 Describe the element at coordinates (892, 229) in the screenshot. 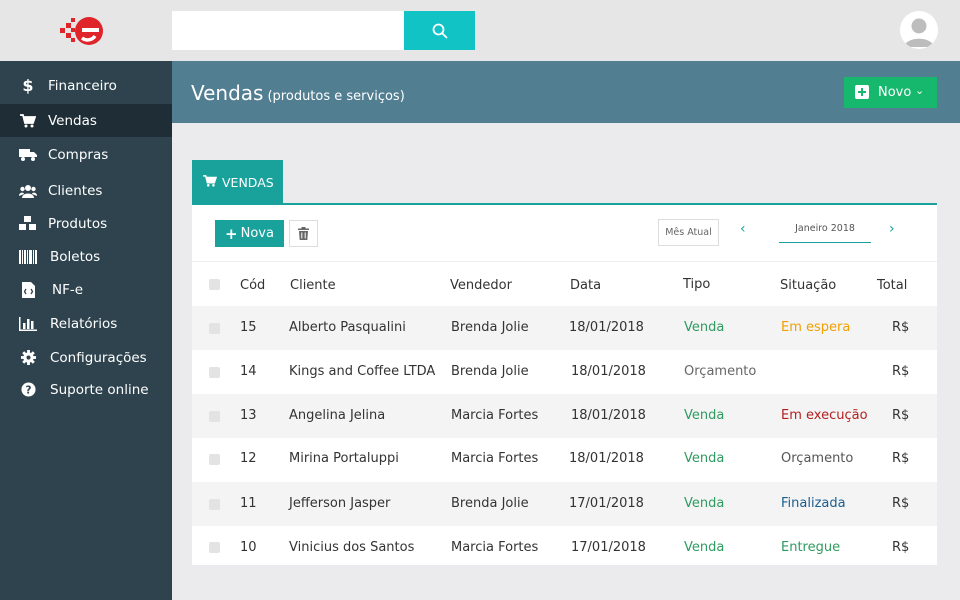

I see `chevron-right-icon: ›` at that location.